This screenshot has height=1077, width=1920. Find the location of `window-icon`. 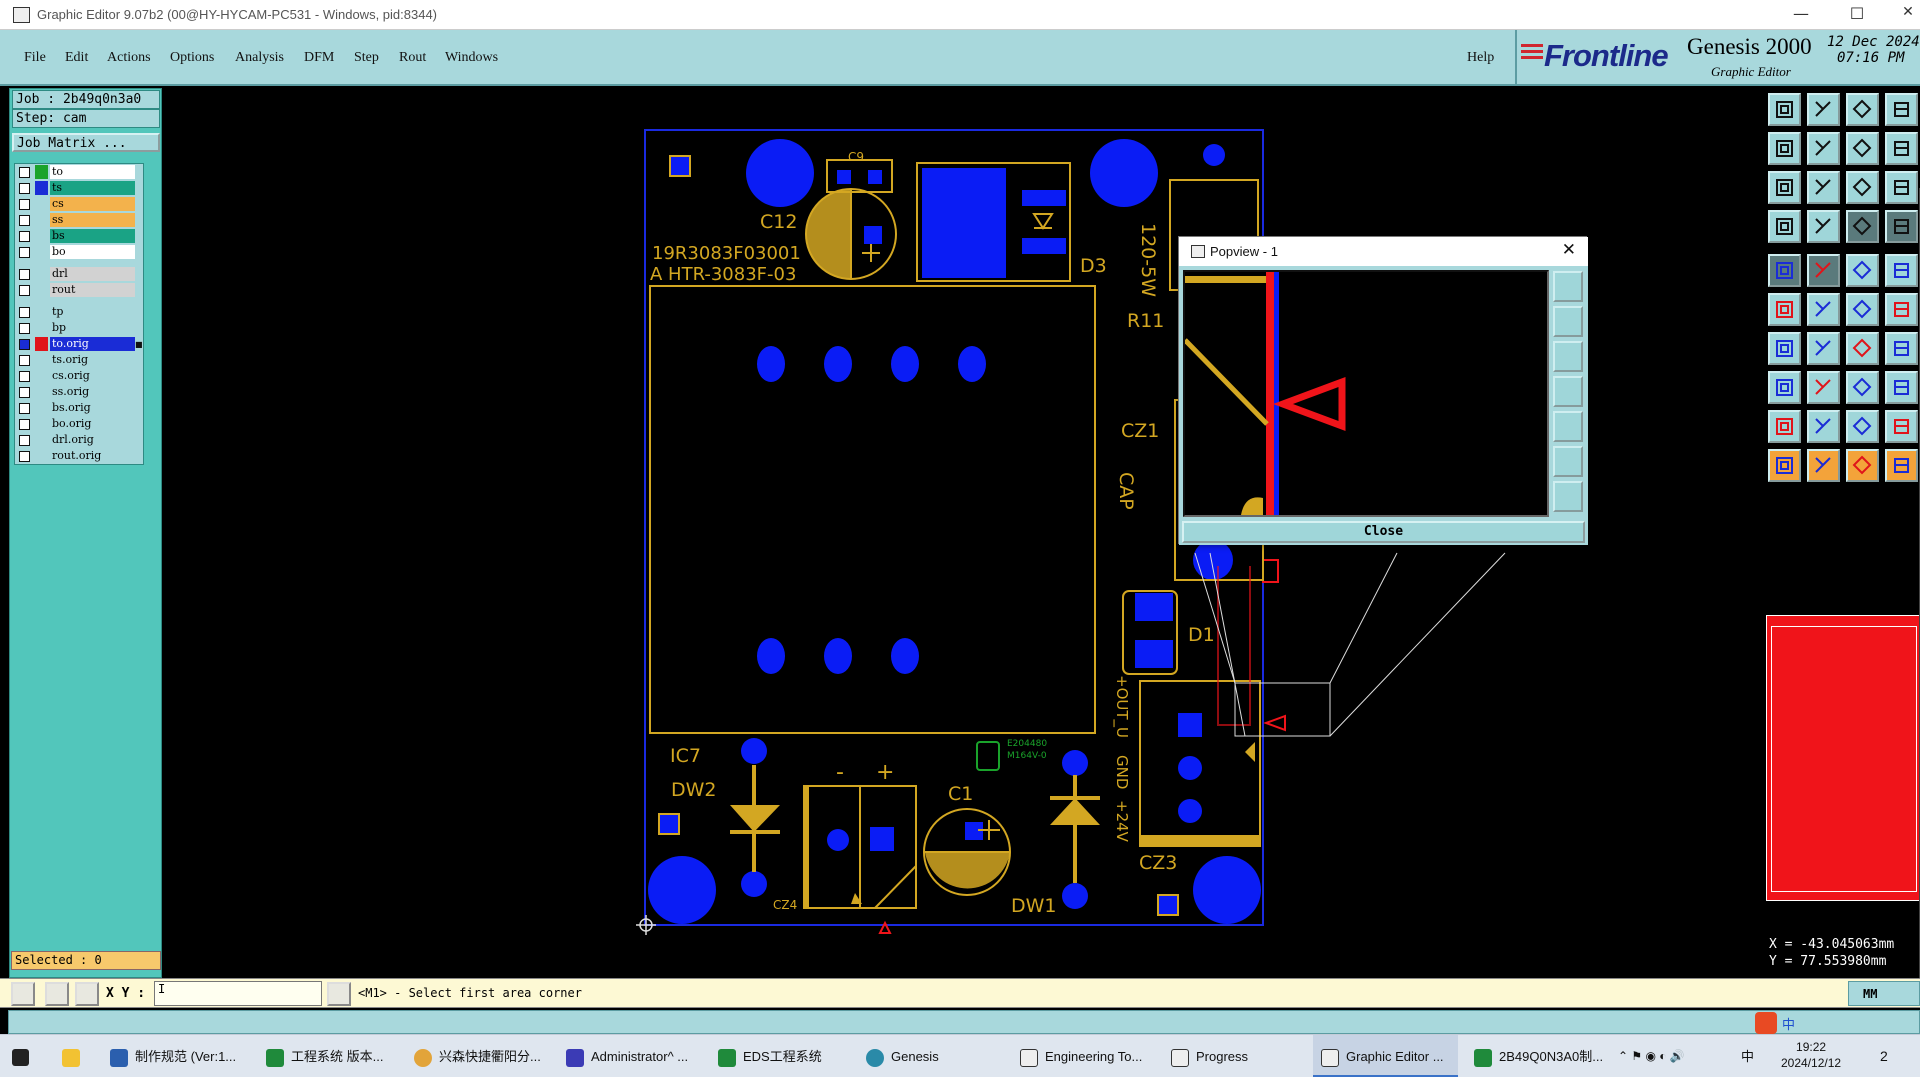

window-icon is located at coordinates (1901, 109).